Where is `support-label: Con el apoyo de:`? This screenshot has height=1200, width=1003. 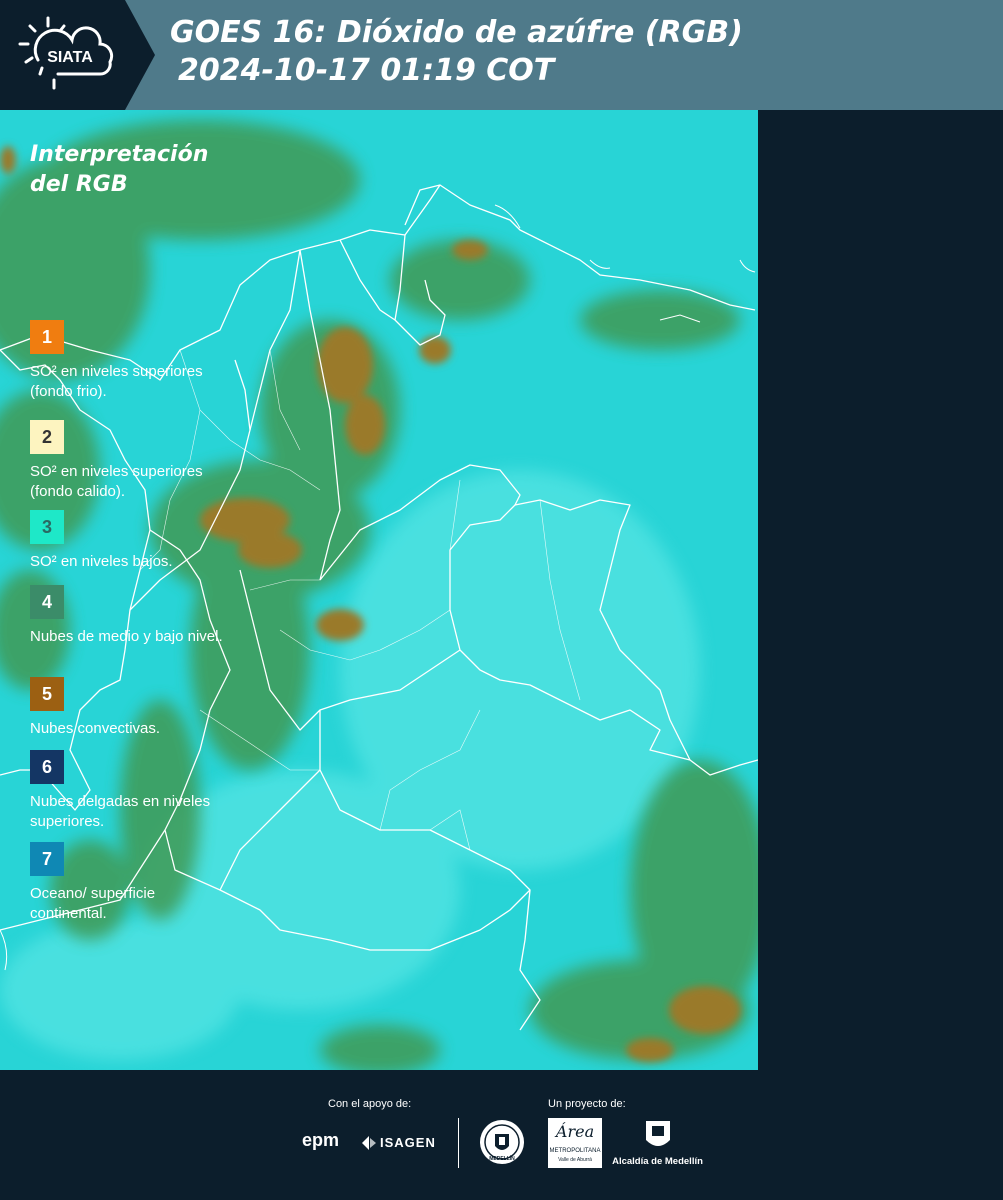
support-label: Con el apoyo de: is located at coordinates (370, 1104).